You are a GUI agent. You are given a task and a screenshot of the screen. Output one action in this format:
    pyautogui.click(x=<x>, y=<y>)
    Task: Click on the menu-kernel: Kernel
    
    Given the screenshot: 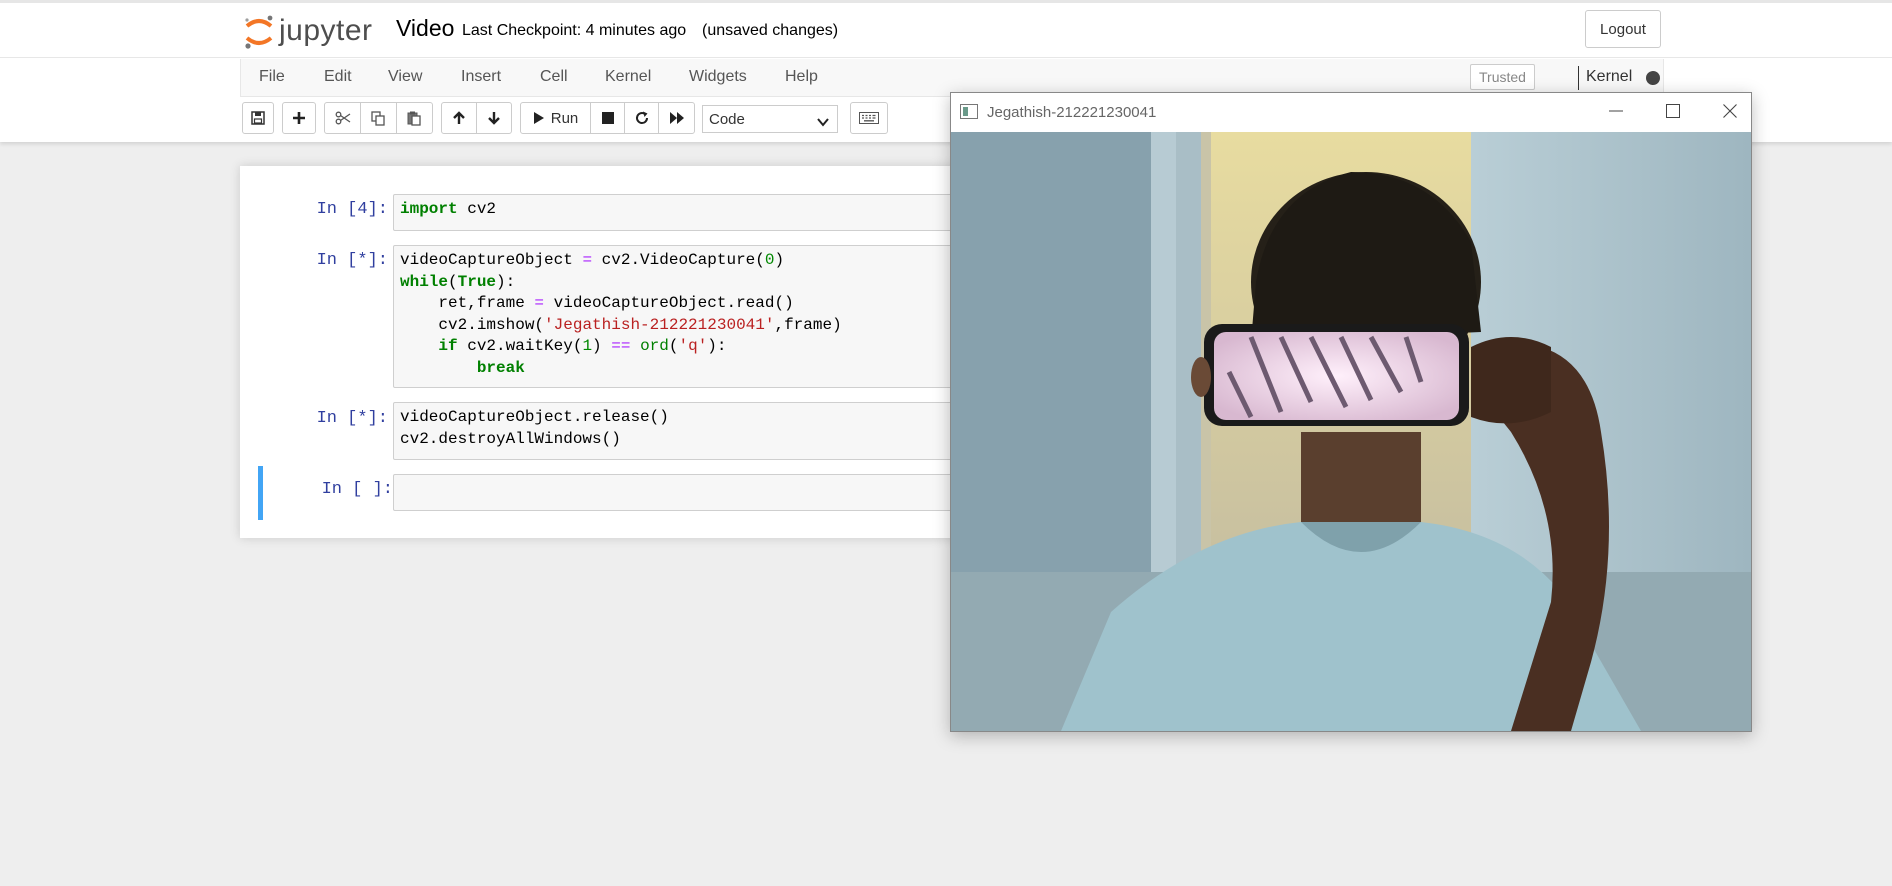 What is the action you would take?
    pyautogui.click(x=628, y=77)
    